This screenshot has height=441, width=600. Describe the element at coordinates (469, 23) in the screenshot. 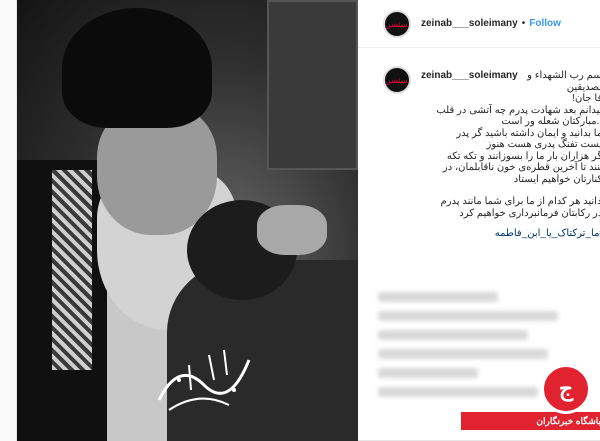

I see `header-username: zeinab___soleimany` at that location.